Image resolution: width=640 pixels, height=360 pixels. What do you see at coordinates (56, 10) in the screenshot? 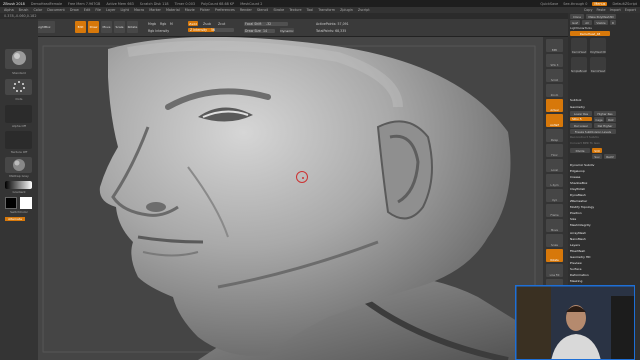
I see `menu-item-document: Document` at bounding box center [56, 10].